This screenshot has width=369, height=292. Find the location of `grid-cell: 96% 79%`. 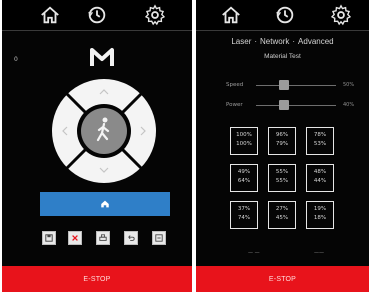

grid-cell: 96% 79% is located at coordinates (282, 141).